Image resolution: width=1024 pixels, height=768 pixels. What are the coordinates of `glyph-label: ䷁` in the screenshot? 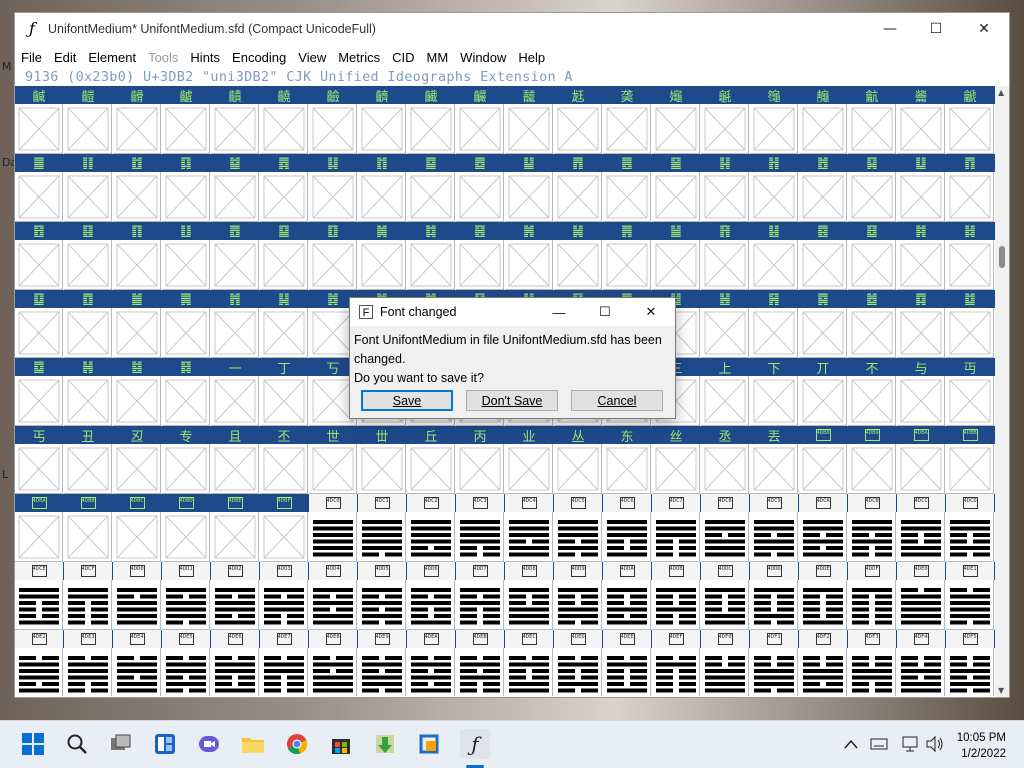 It's located at (88, 163).